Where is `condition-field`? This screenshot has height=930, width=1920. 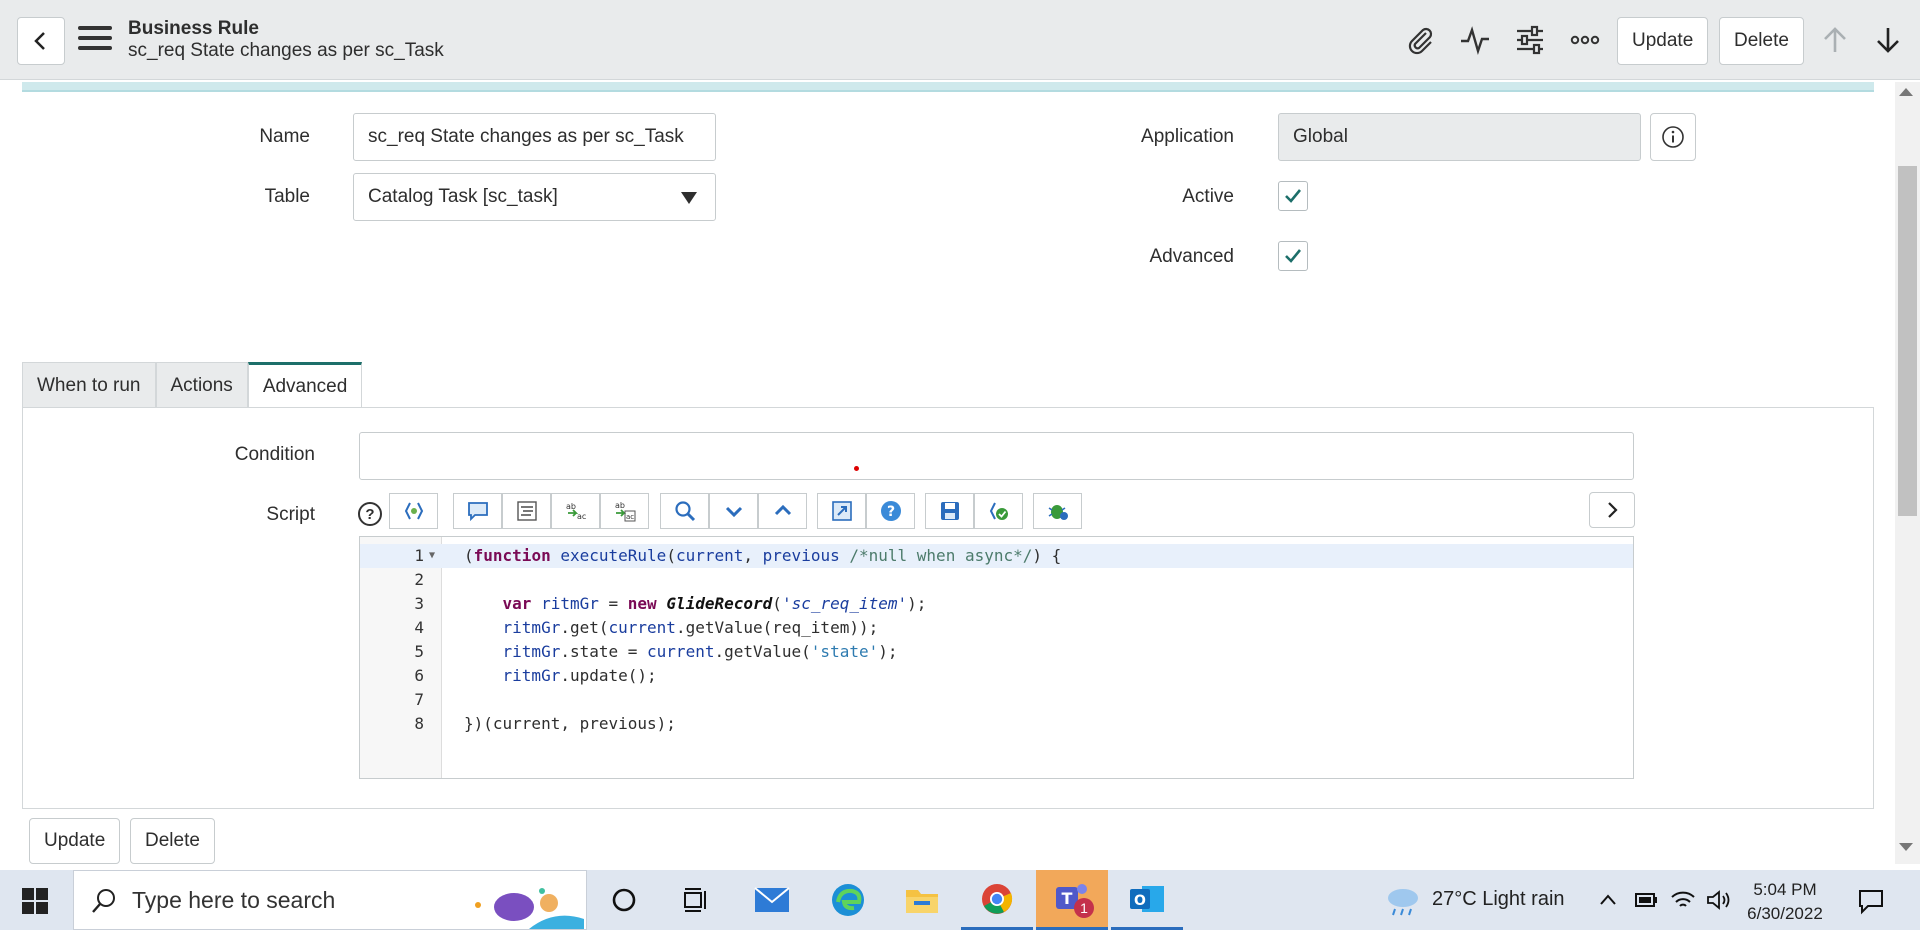
condition-field is located at coordinates (996, 456).